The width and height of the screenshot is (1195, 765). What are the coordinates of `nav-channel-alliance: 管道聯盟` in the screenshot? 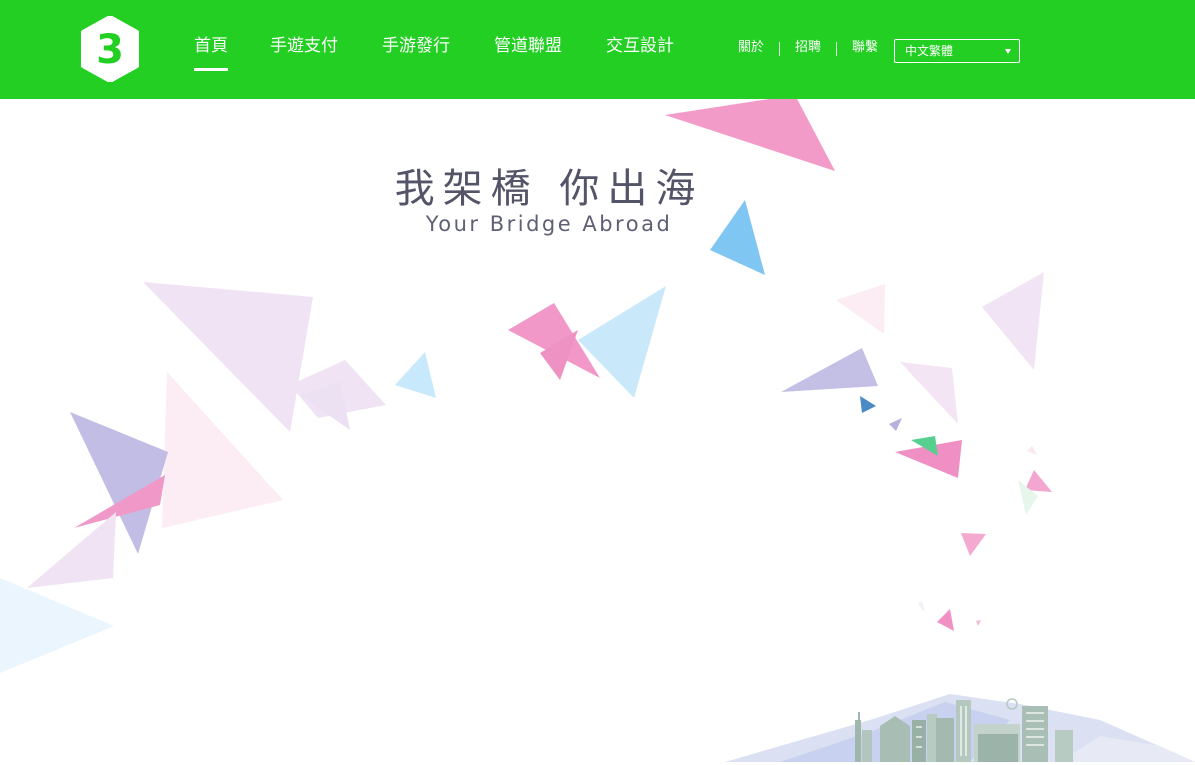 It's located at (528, 46).